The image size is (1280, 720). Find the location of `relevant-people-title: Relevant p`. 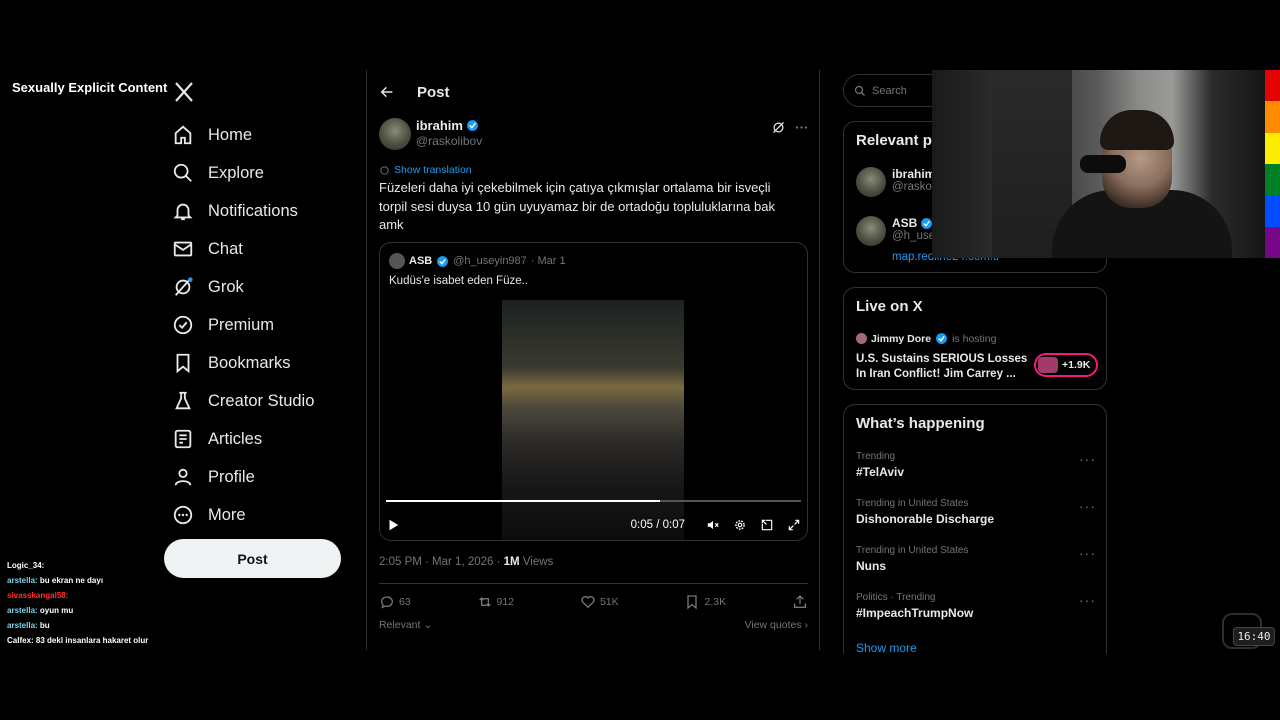

relevant-people-title: Relevant p is located at coordinates (894, 140).